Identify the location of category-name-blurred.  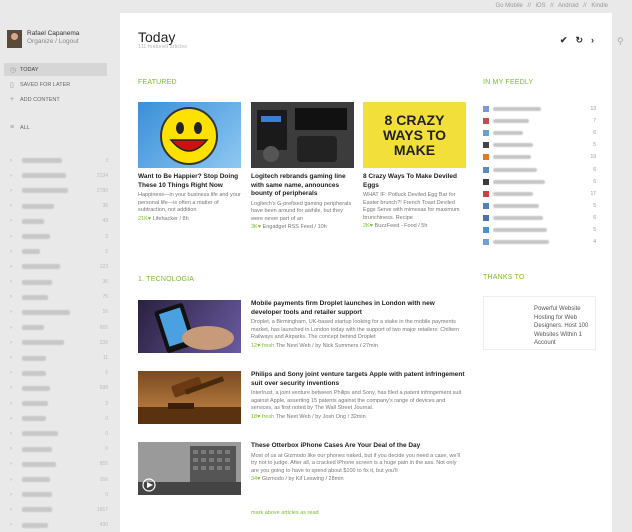
(37, 449).